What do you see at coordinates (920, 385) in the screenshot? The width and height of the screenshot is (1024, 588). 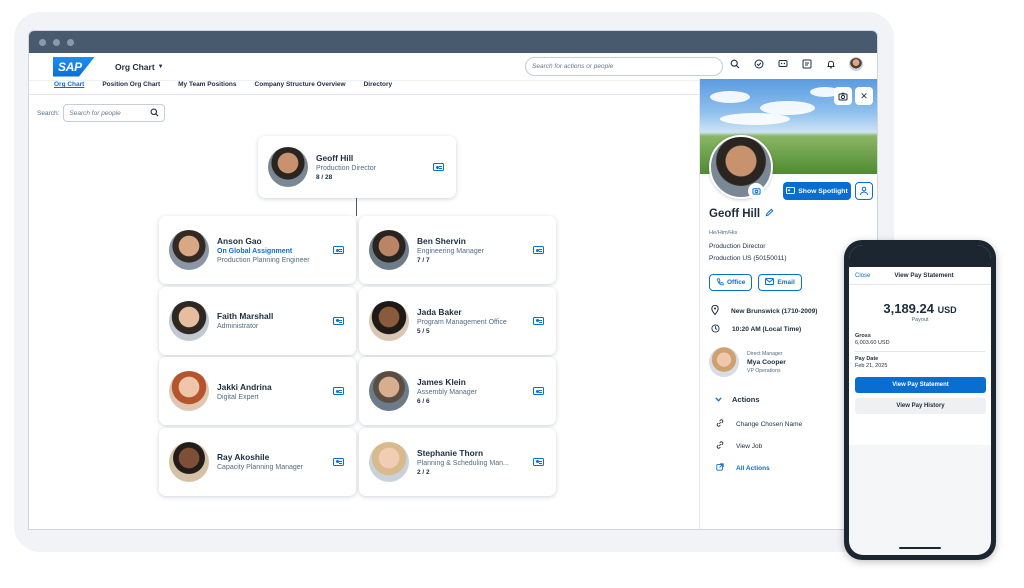 I see `view-pay-statement-button: View Pay Statement` at bounding box center [920, 385].